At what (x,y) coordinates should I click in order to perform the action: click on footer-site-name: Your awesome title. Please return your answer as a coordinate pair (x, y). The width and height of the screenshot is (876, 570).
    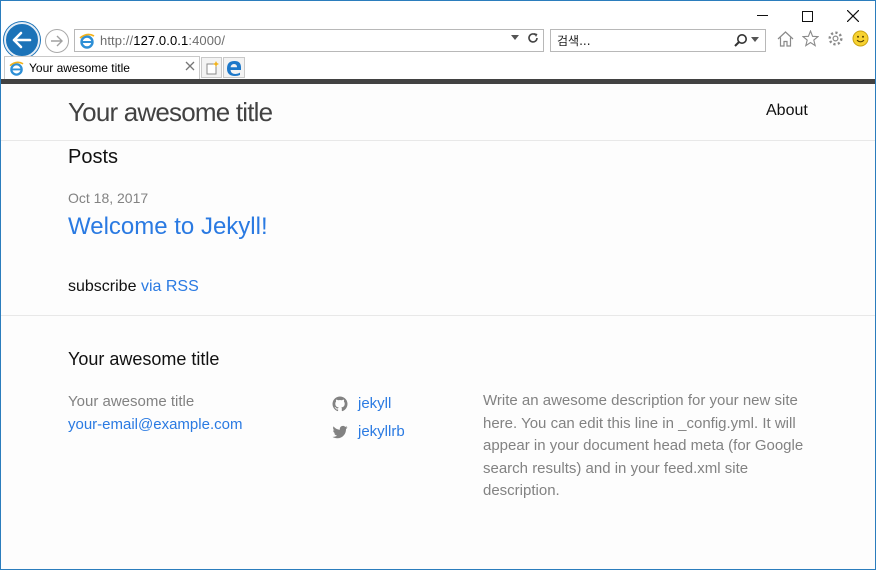
    Looking at the image, I should click on (131, 401).